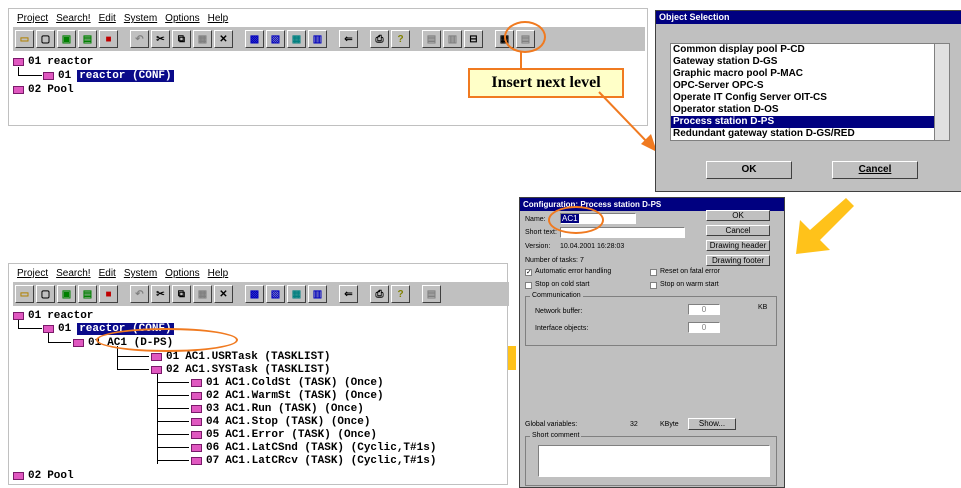  I want to click on auto-error-checkbox: ✓, so click(528, 272).